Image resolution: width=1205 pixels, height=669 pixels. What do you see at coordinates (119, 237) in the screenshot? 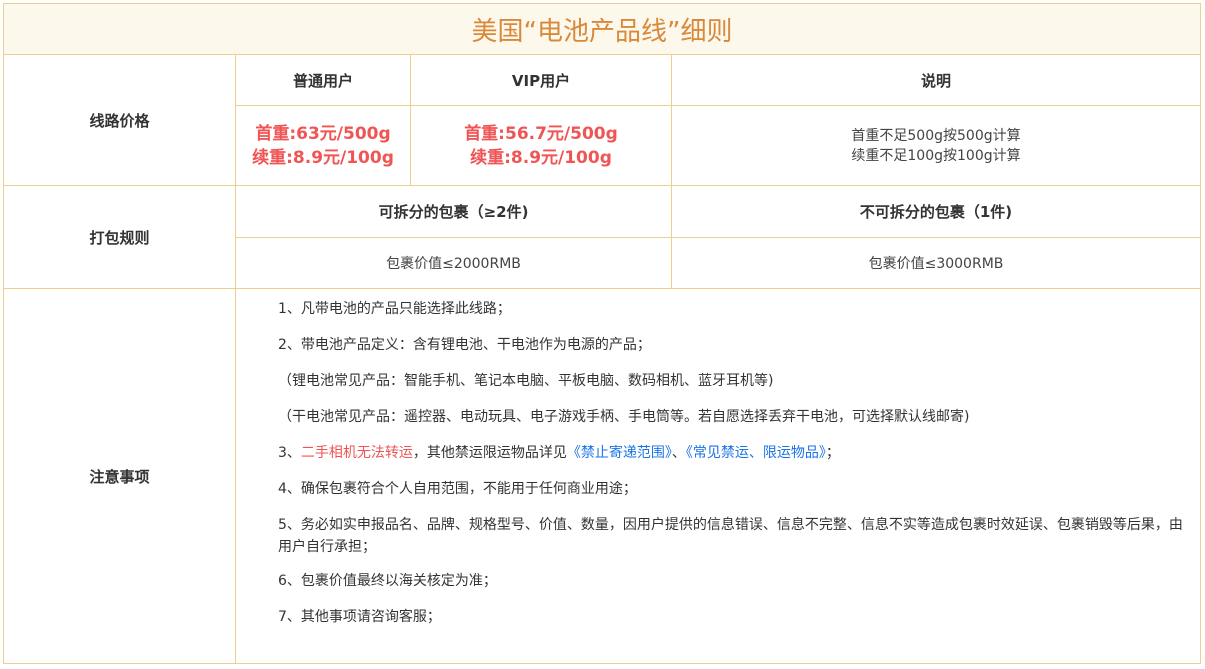
I see `packing-label: 打包规则` at bounding box center [119, 237].